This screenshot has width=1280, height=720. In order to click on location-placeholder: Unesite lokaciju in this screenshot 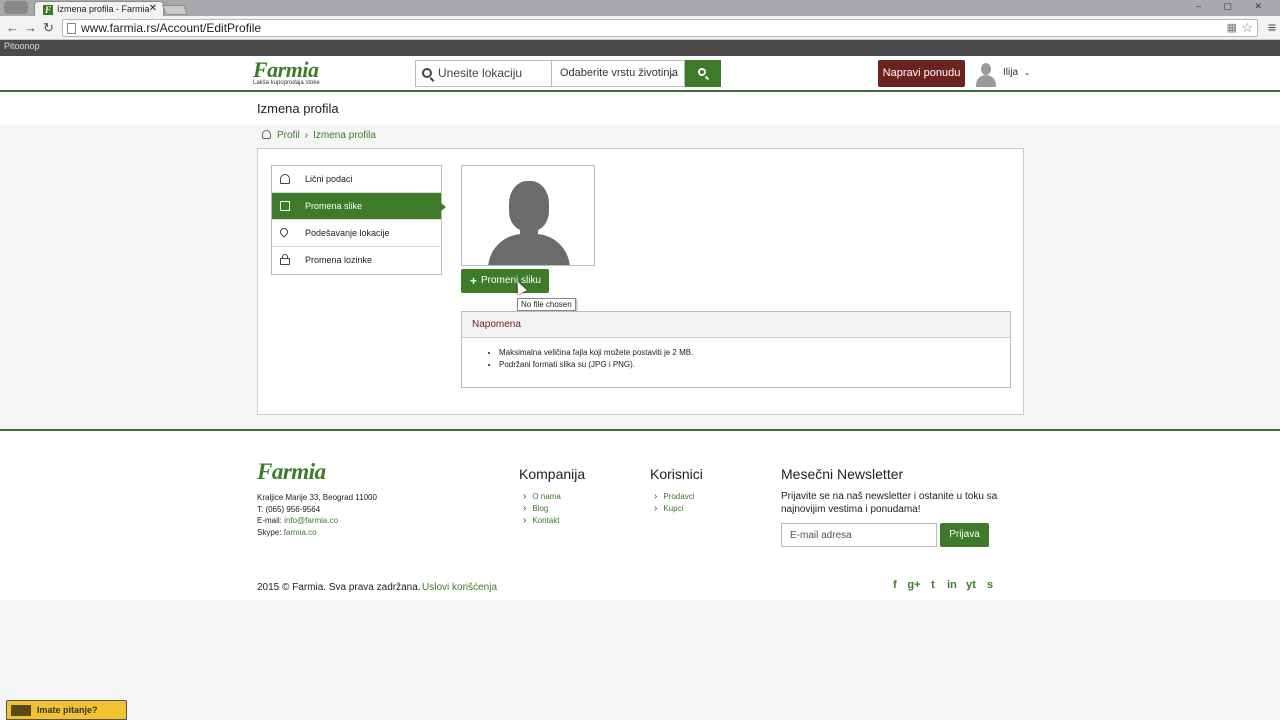, I will do `click(480, 73)`.